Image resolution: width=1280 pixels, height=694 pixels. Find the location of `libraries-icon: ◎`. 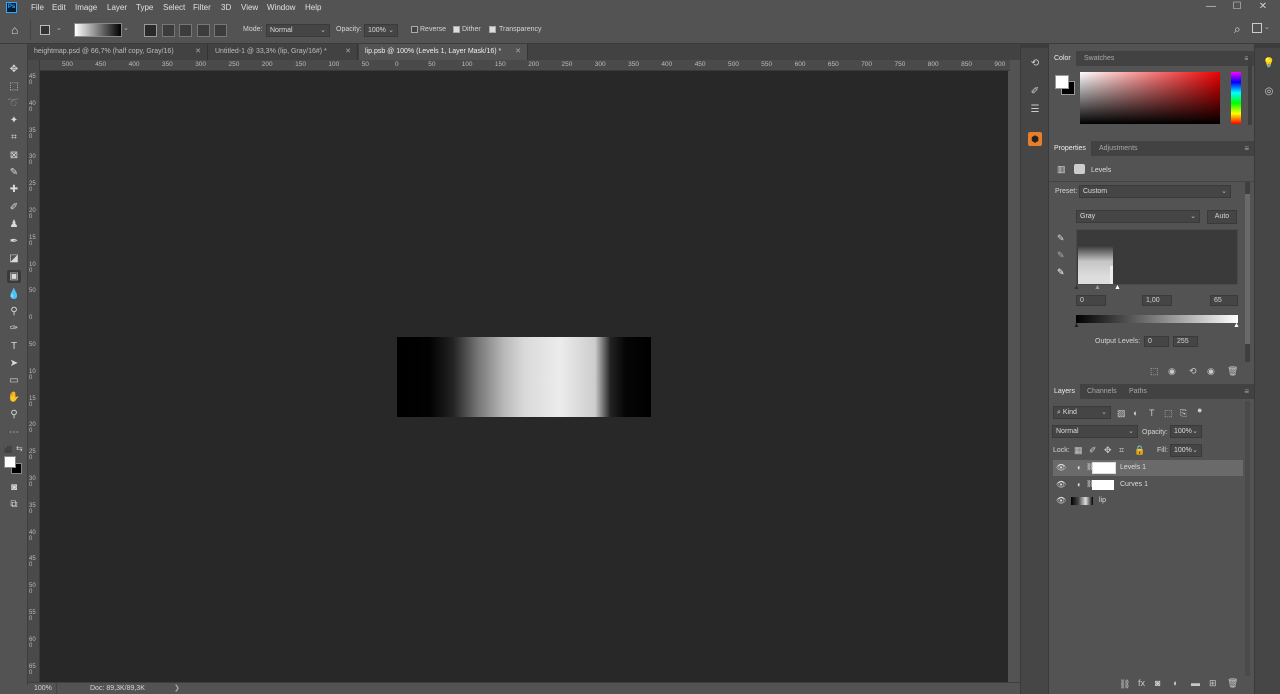

libraries-icon: ◎ is located at coordinates (1269, 93).